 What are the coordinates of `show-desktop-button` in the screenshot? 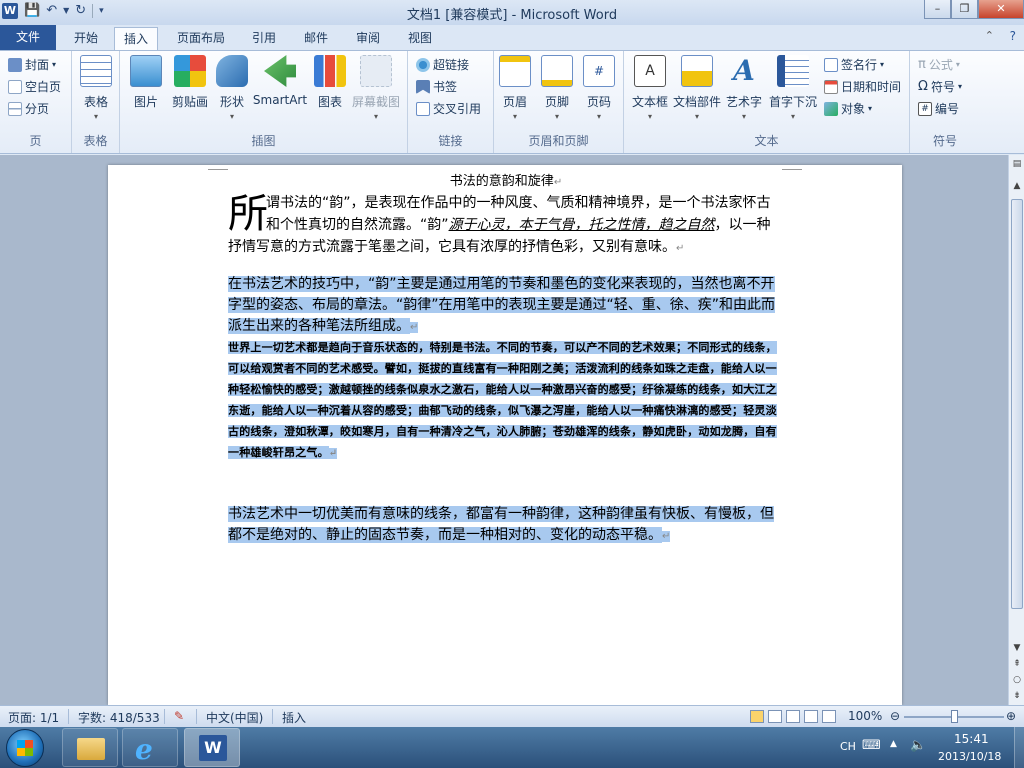 It's located at (1019, 747).